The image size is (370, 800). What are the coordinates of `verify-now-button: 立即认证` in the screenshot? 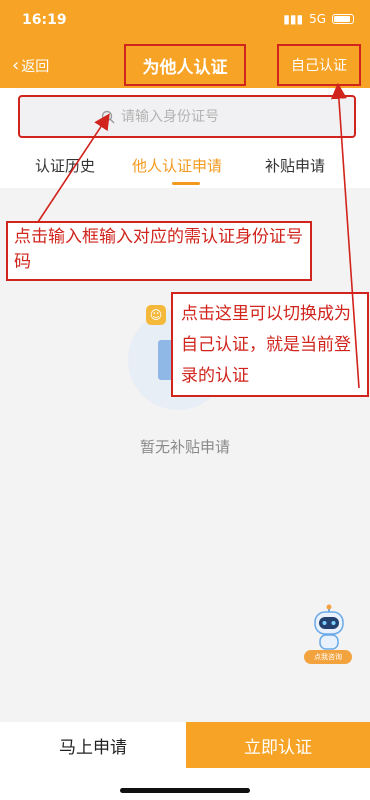 It's located at (278, 745).